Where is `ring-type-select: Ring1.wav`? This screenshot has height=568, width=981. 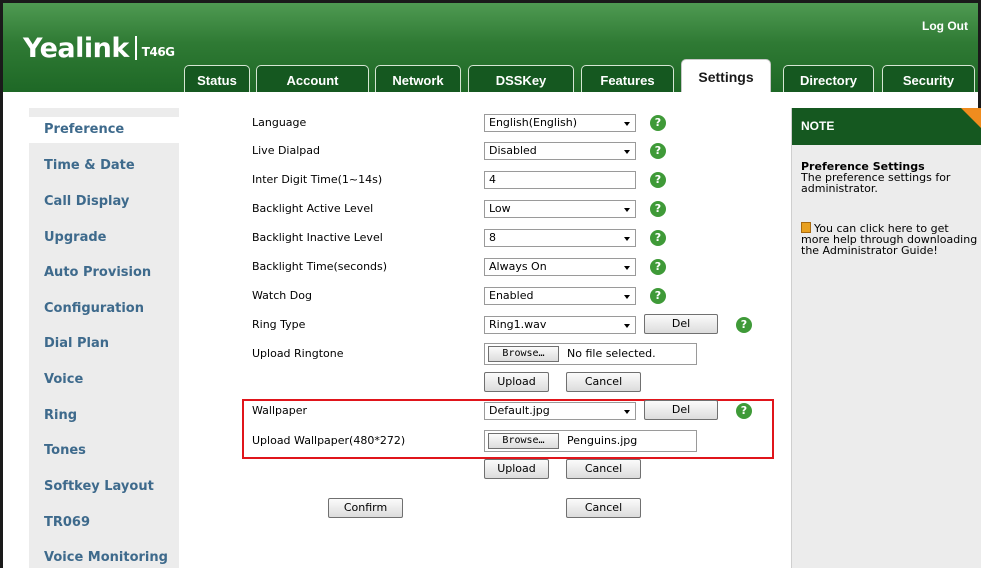
ring-type-select: Ring1.wav is located at coordinates (560, 325).